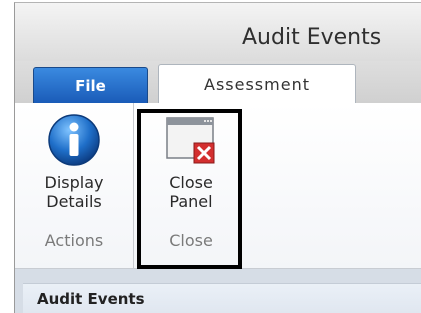  I want to click on highlight-box, so click(189, 189).